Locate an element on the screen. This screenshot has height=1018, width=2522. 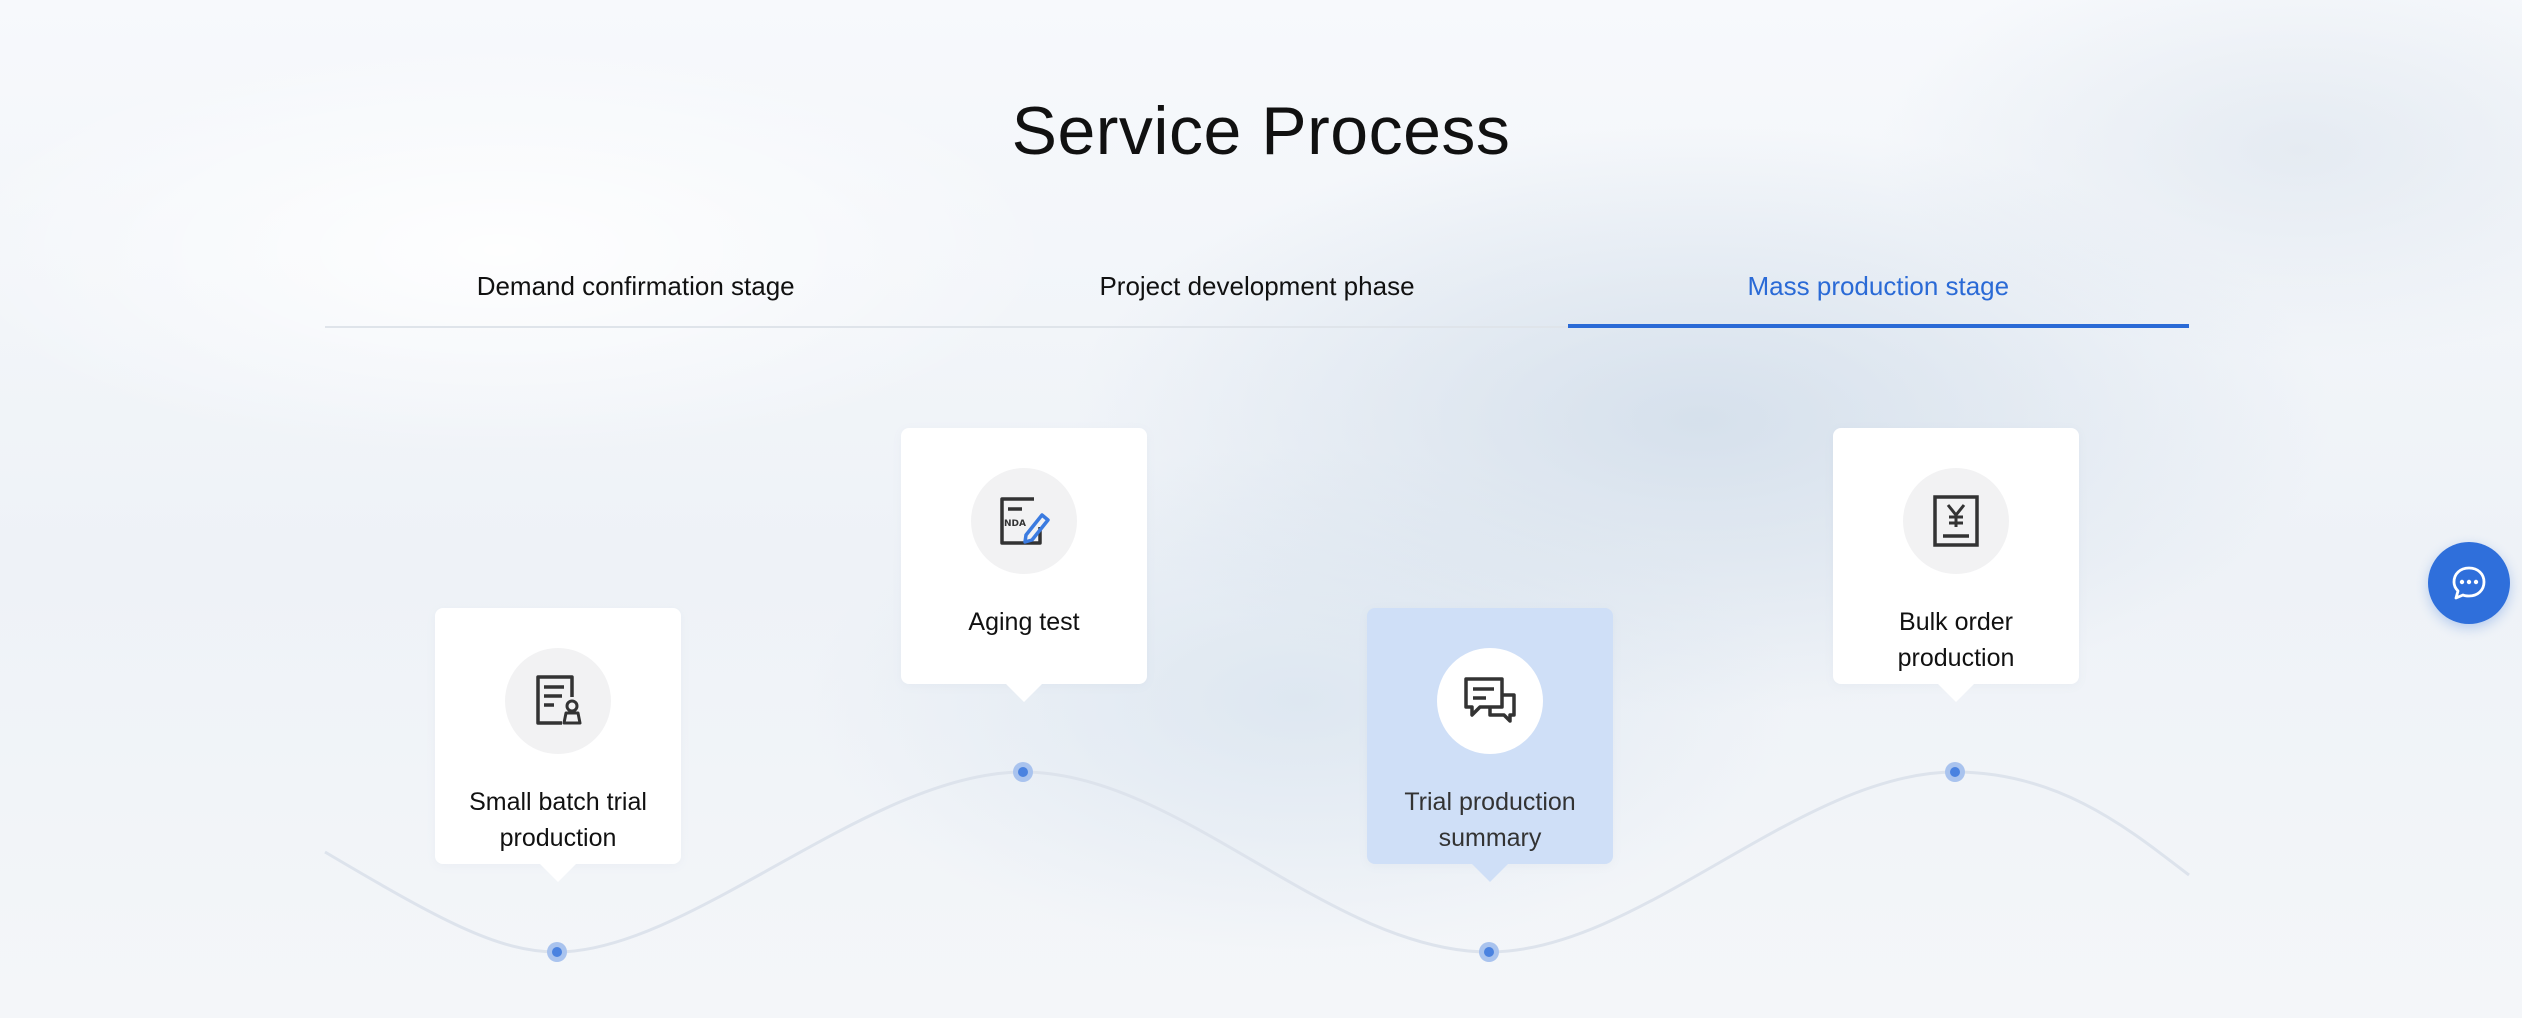
tab-project-development: Project development phase is located at coordinates (1256, 288).